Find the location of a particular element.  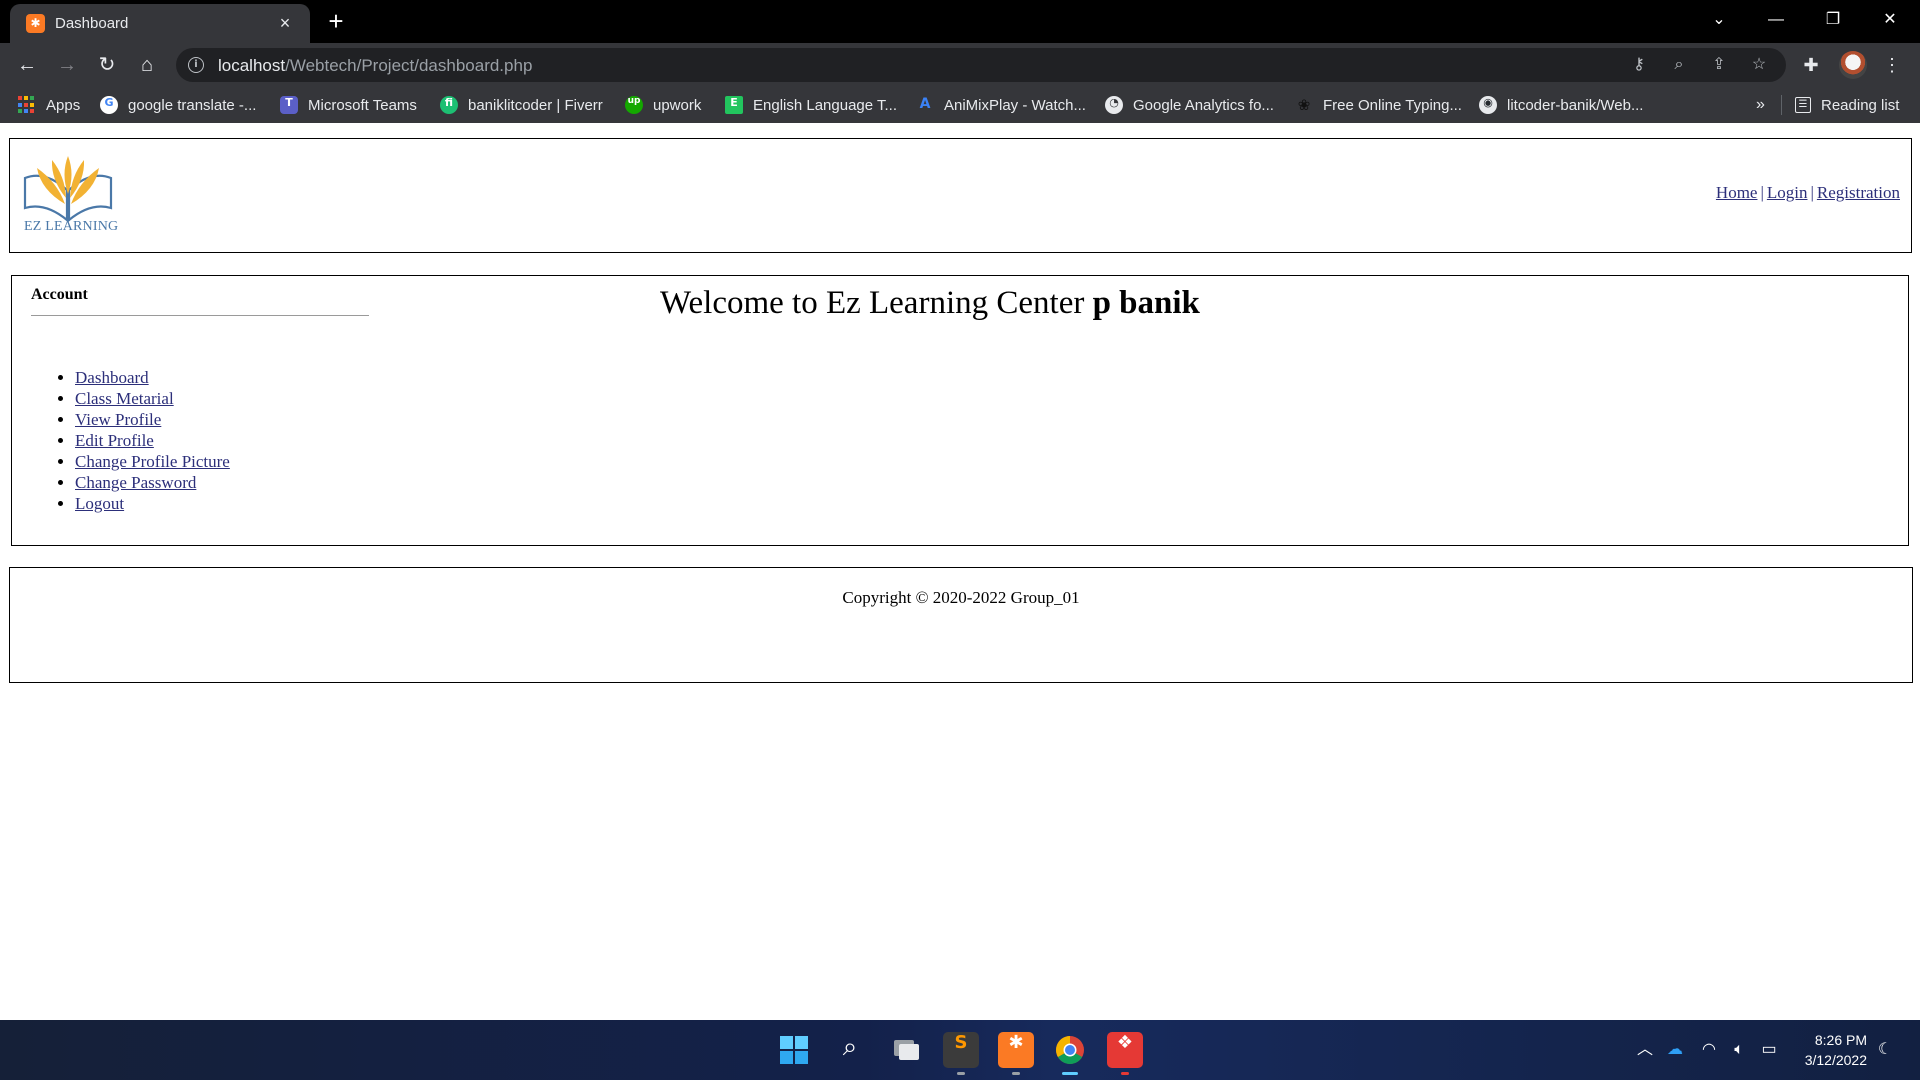

analytics-icon: ◔ is located at coordinates (1114, 105).